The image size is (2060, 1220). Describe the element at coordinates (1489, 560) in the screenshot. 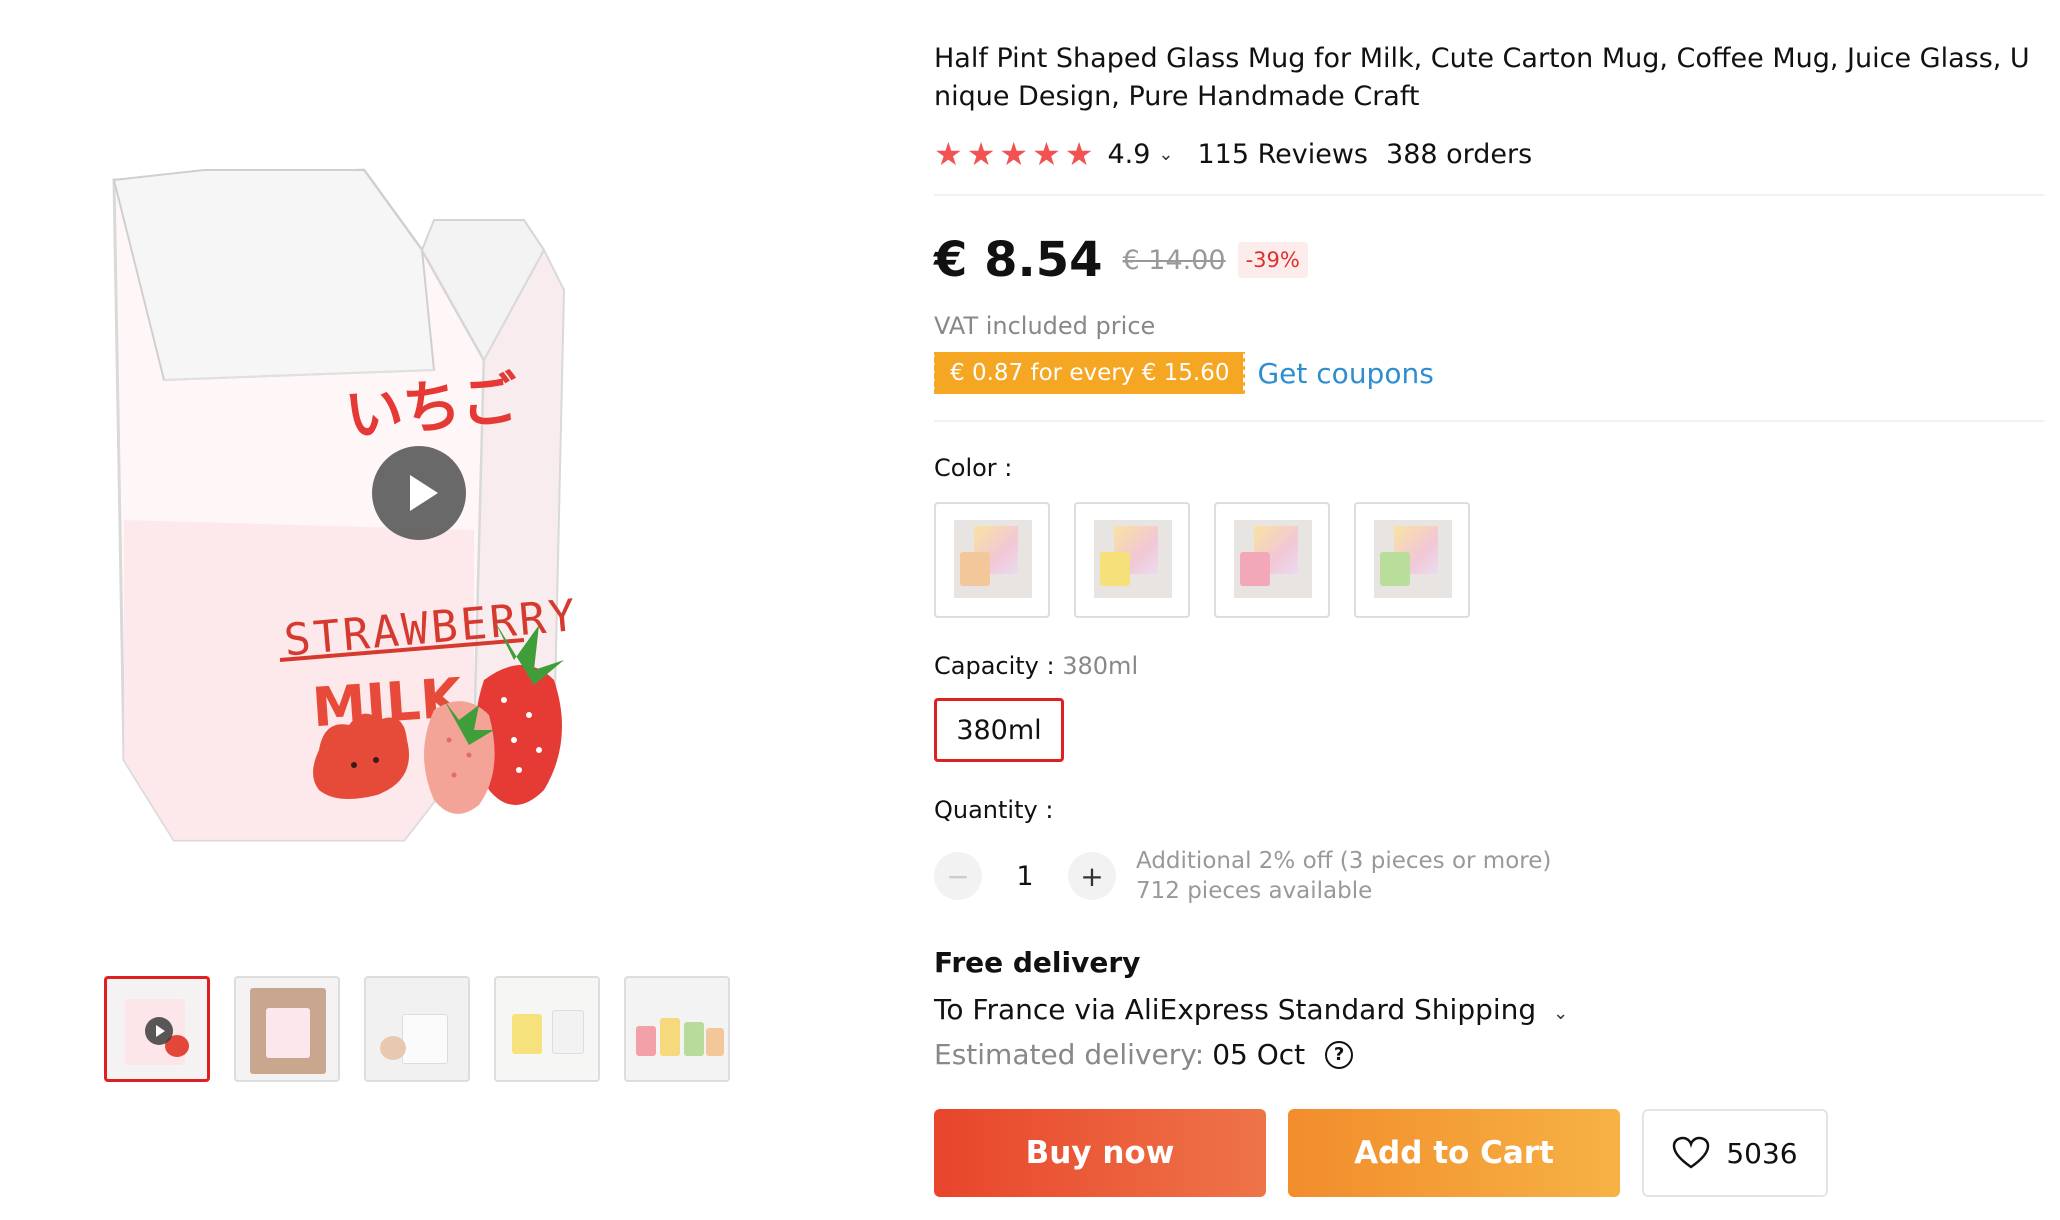

I see `color-swatches` at that location.